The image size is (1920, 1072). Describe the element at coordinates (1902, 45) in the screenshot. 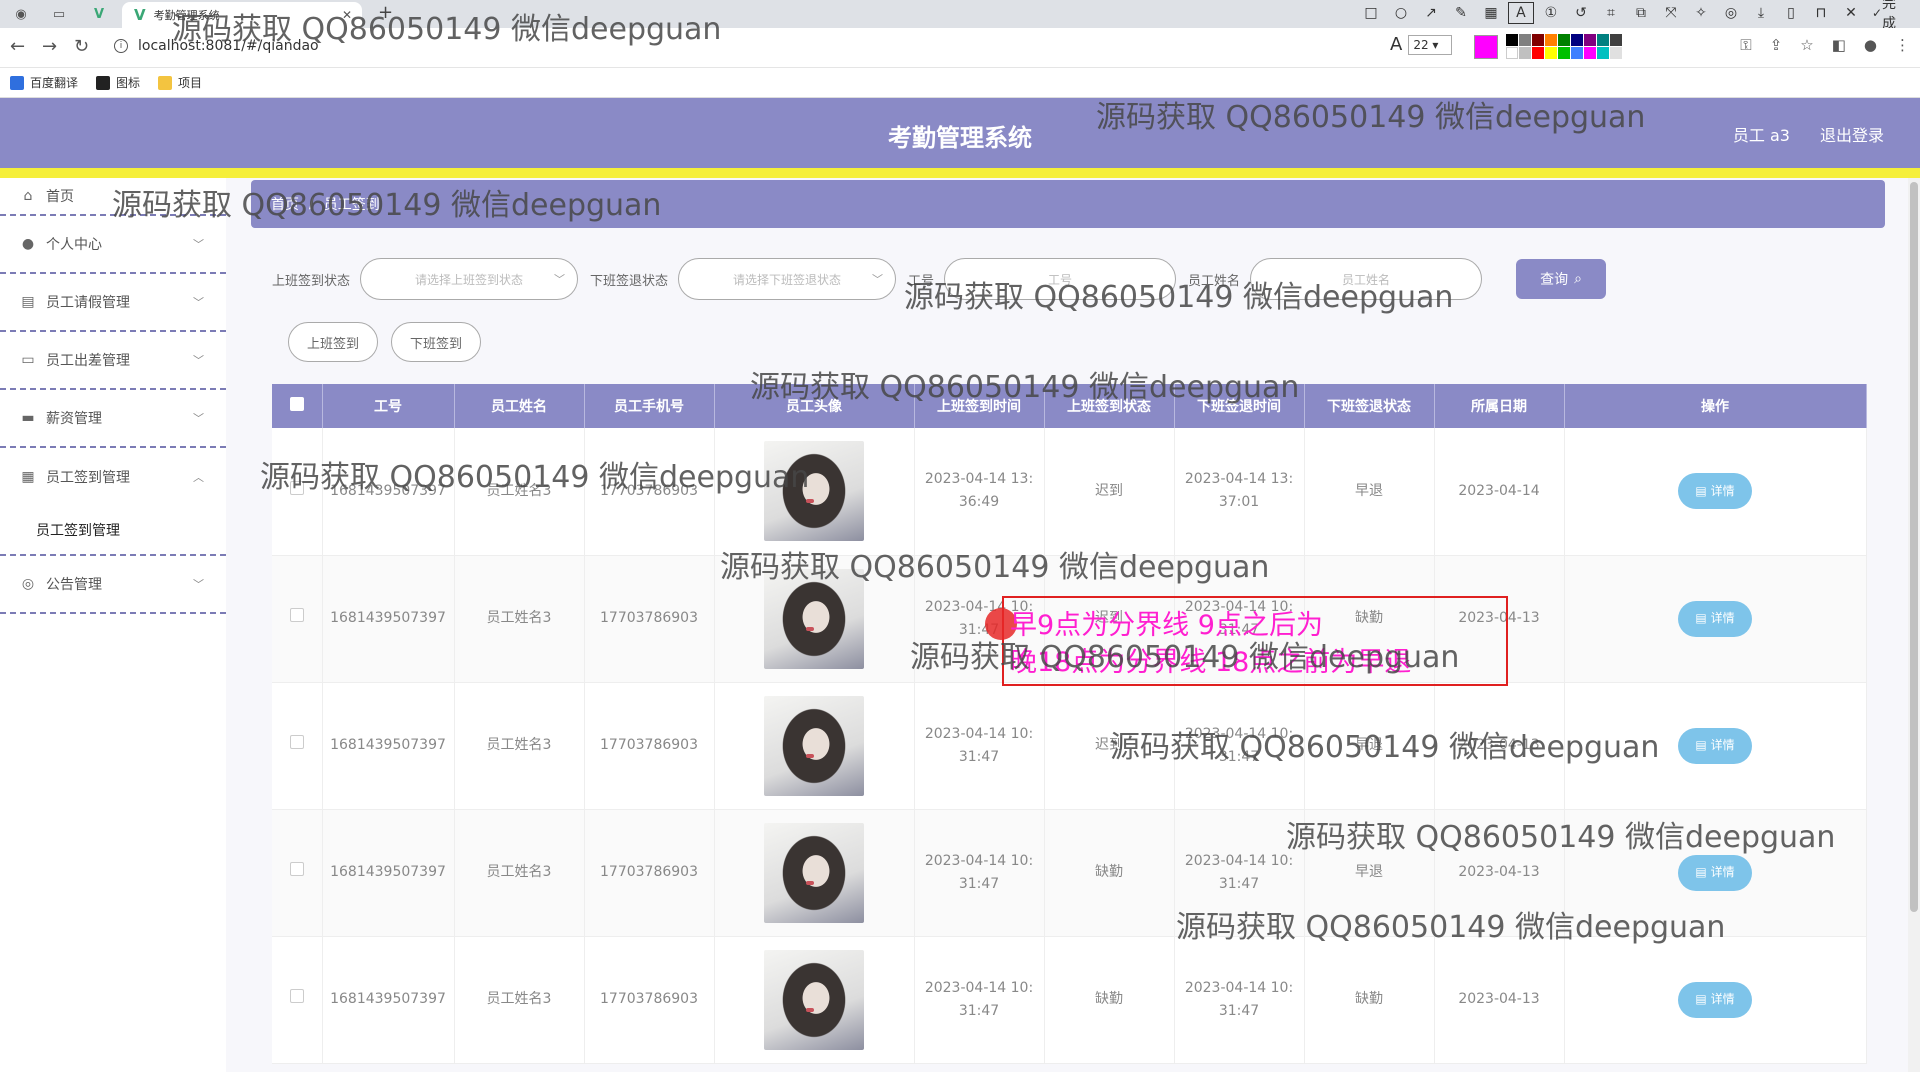

I see `more-menu-icon: ⋮` at that location.